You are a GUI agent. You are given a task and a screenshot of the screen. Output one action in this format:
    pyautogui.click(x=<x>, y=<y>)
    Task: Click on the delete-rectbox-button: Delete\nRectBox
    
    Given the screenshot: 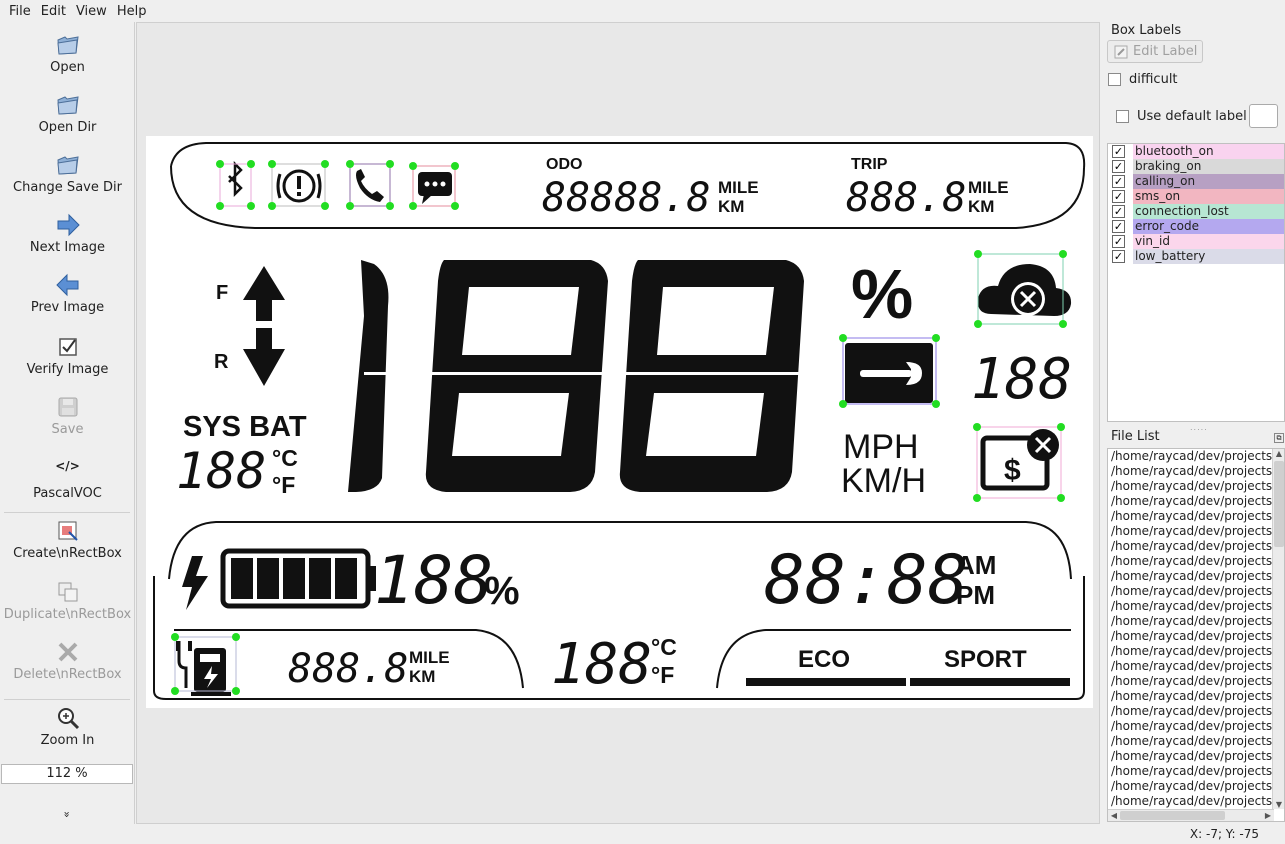 What is the action you would take?
    pyautogui.click(x=67, y=660)
    